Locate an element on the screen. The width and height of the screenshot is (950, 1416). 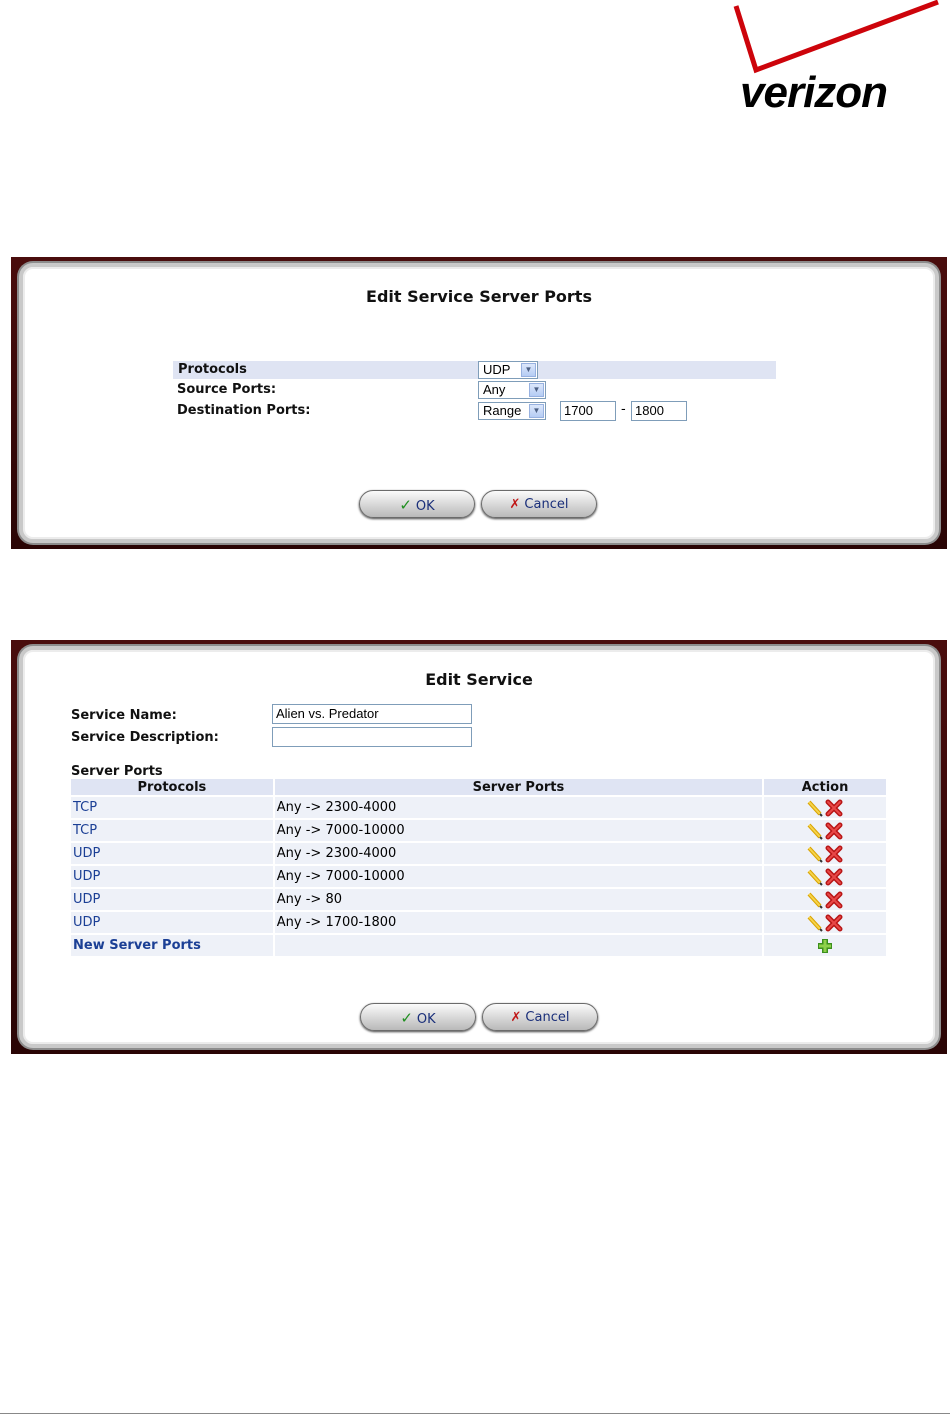
service-description-label: Service Description: is located at coordinates (145, 737).